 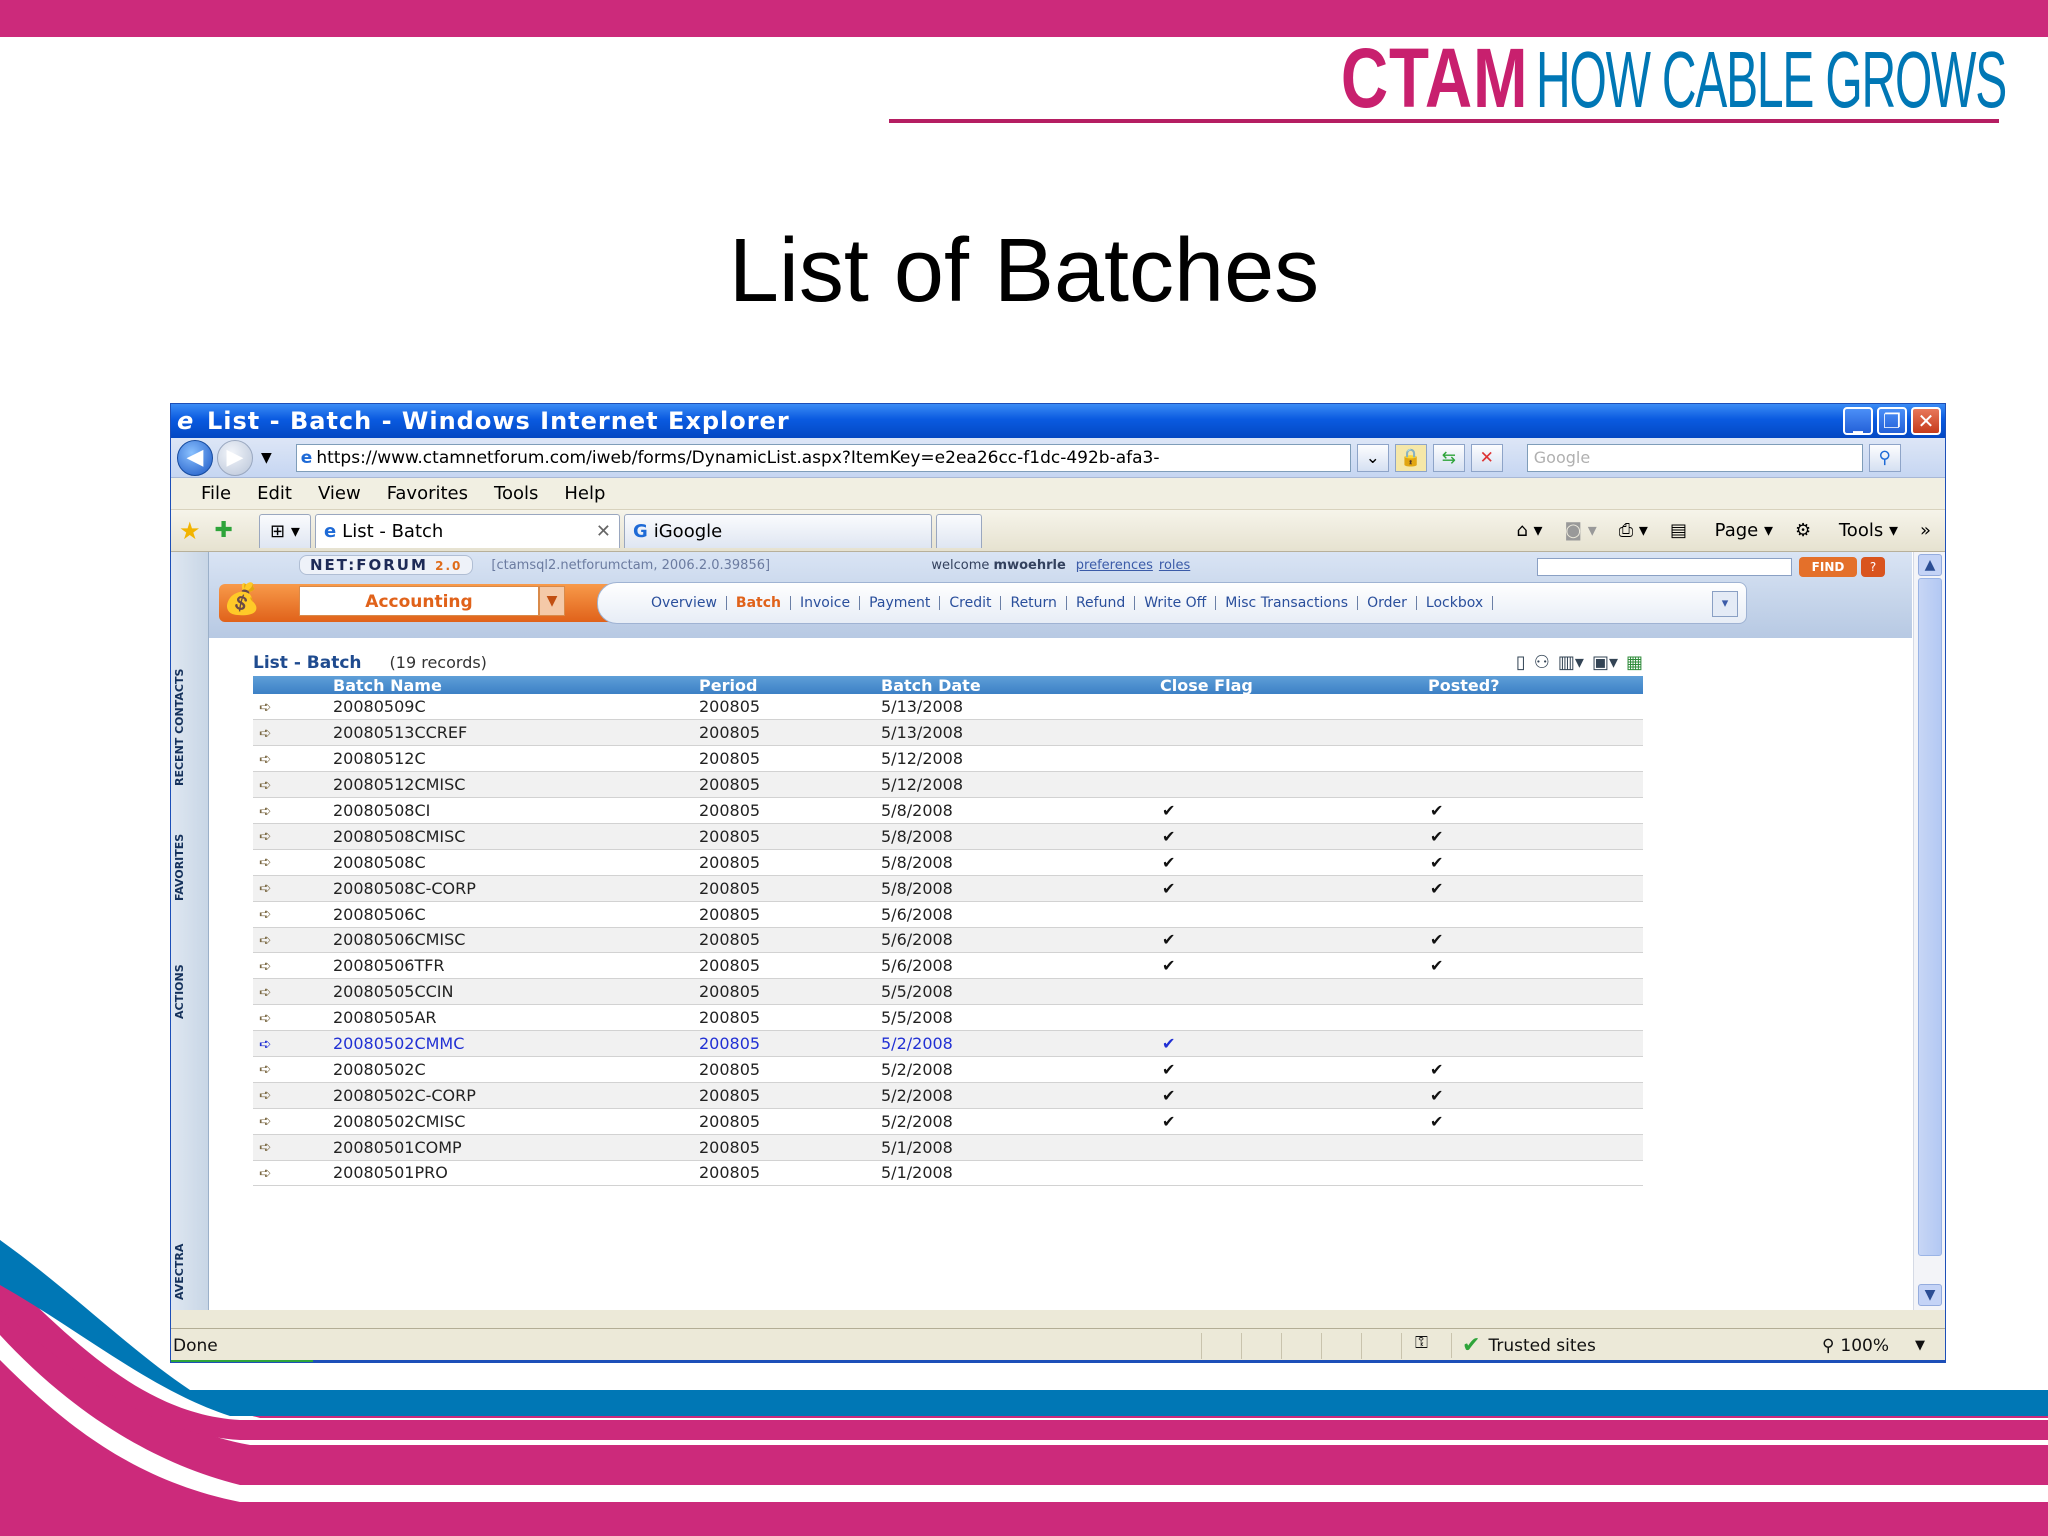 What do you see at coordinates (1616, 1345) in the screenshot?
I see `security-zone: ✔ Trusted sites` at bounding box center [1616, 1345].